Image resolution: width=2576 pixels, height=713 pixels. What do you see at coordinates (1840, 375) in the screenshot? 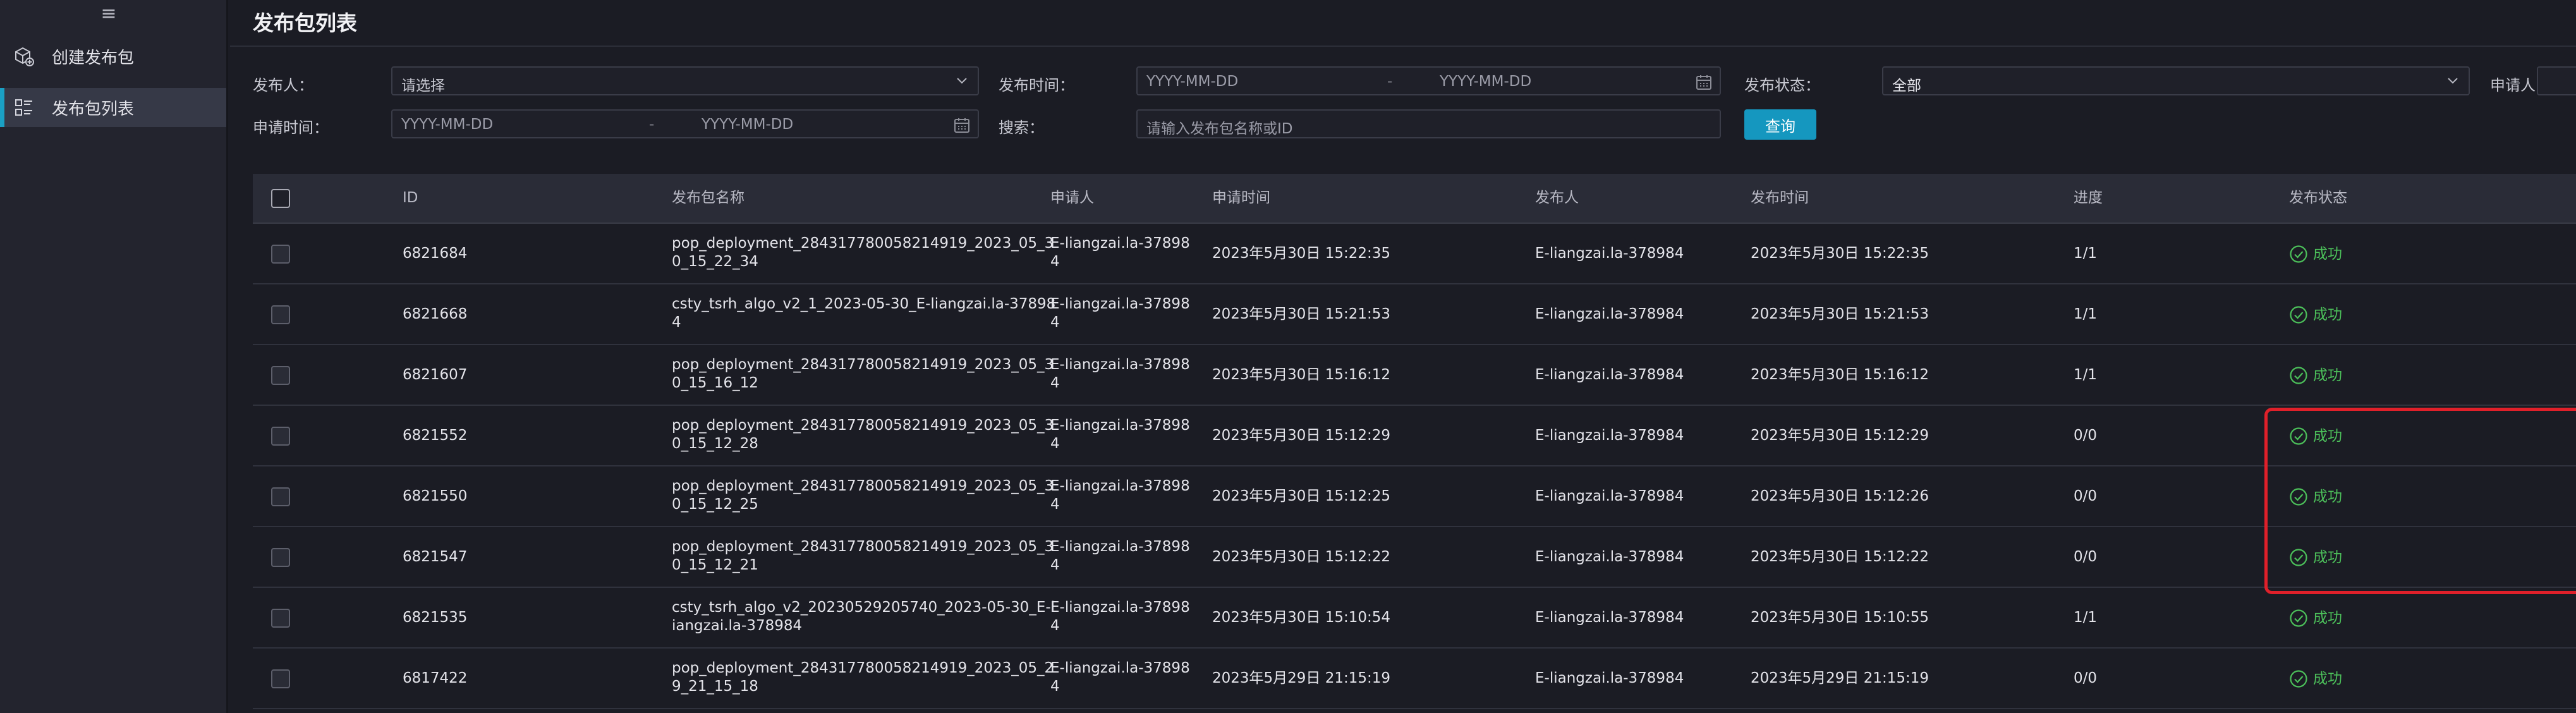
I see `publish-time: 2023年5月30日 15:16:12` at bounding box center [1840, 375].